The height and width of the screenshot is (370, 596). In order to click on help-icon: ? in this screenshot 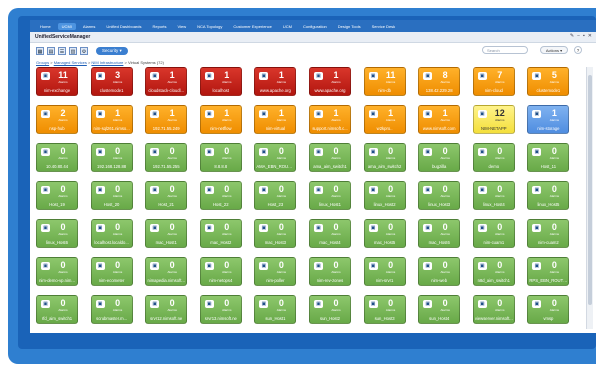, I will do `click(578, 50)`.